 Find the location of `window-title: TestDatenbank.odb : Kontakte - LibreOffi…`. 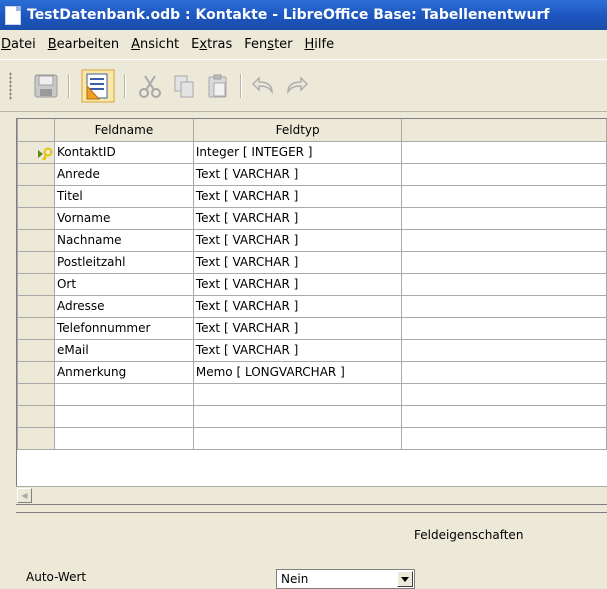

window-title: TestDatenbank.odb : Kontakte - LibreOffi… is located at coordinates (288, 15).